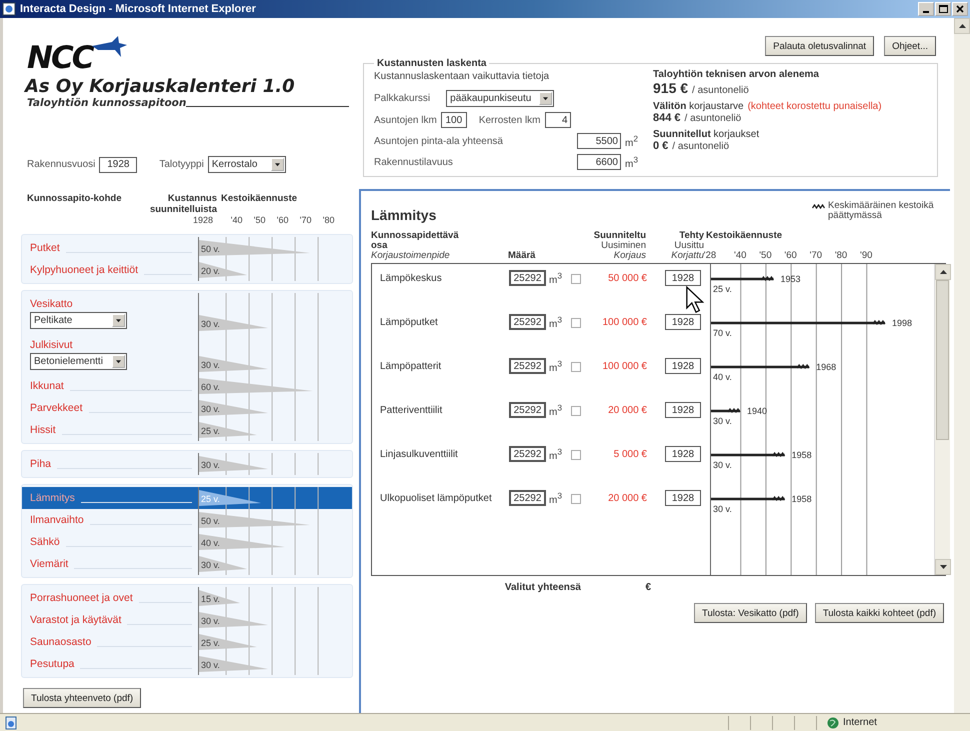 The height and width of the screenshot is (731, 970). I want to click on cost-value: 20 000 €, so click(627, 410).